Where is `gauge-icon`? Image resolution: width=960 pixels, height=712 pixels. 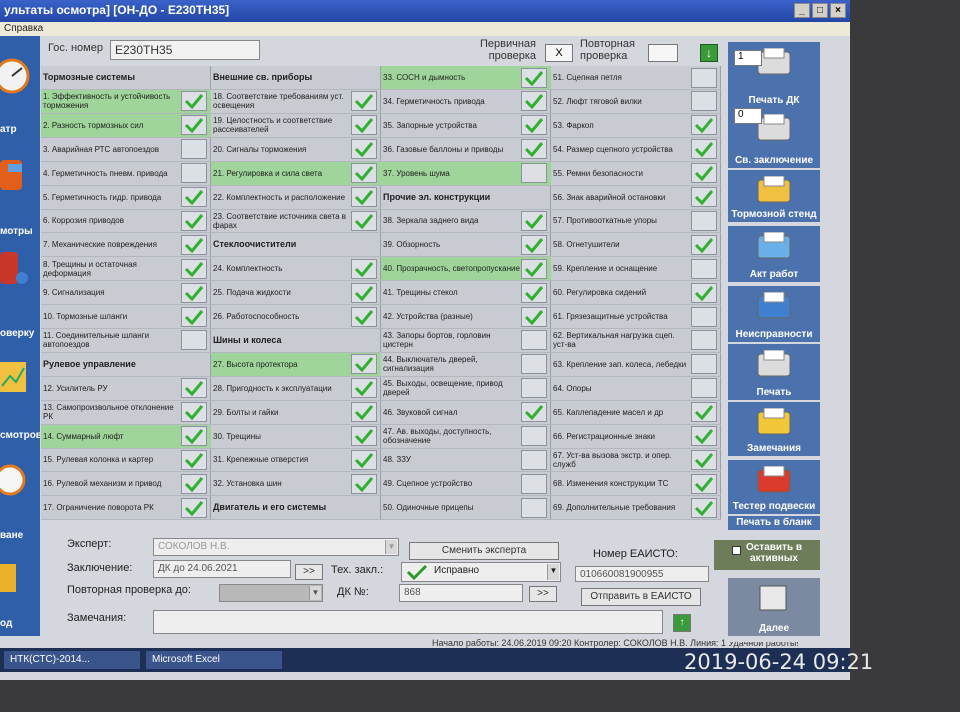 gauge-icon is located at coordinates (19, 76).